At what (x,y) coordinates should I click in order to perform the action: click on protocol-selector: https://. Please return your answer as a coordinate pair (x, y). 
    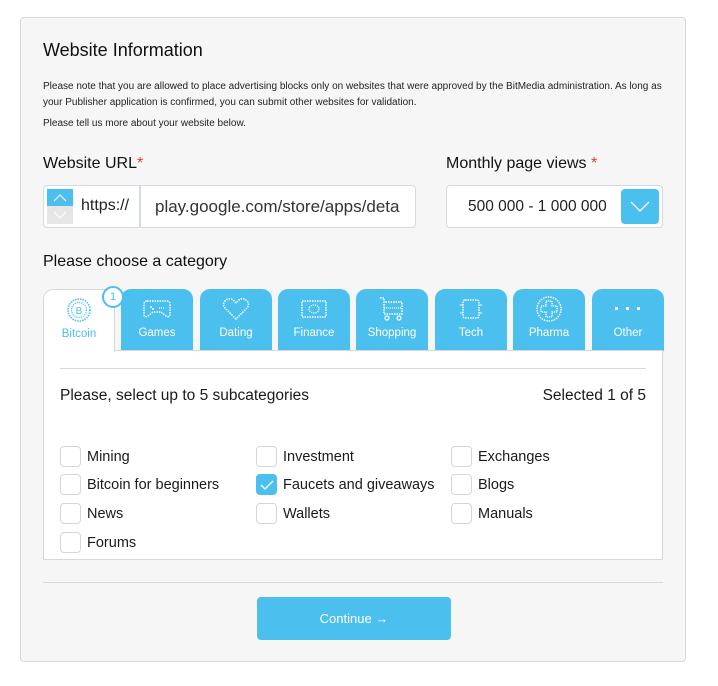
    Looking at the image, I should click on (92, 206).